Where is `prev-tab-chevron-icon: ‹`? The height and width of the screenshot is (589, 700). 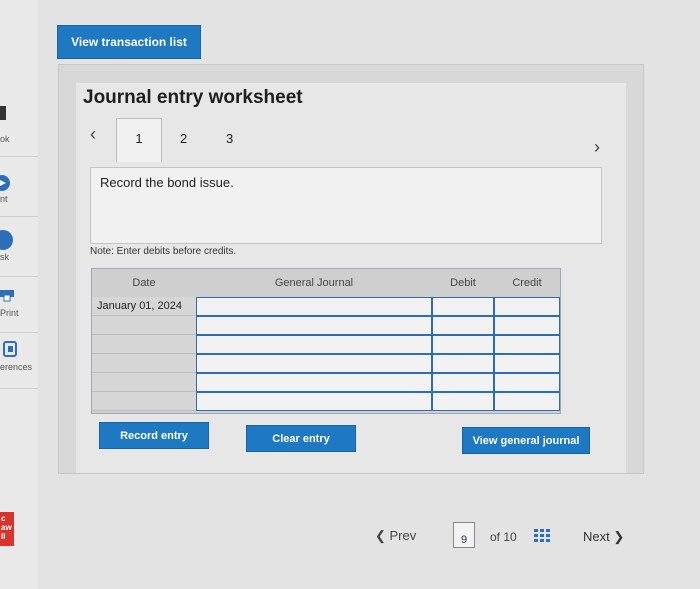
prev-tab-chevron-icon: ‹ is located at coordinates (93, 134).